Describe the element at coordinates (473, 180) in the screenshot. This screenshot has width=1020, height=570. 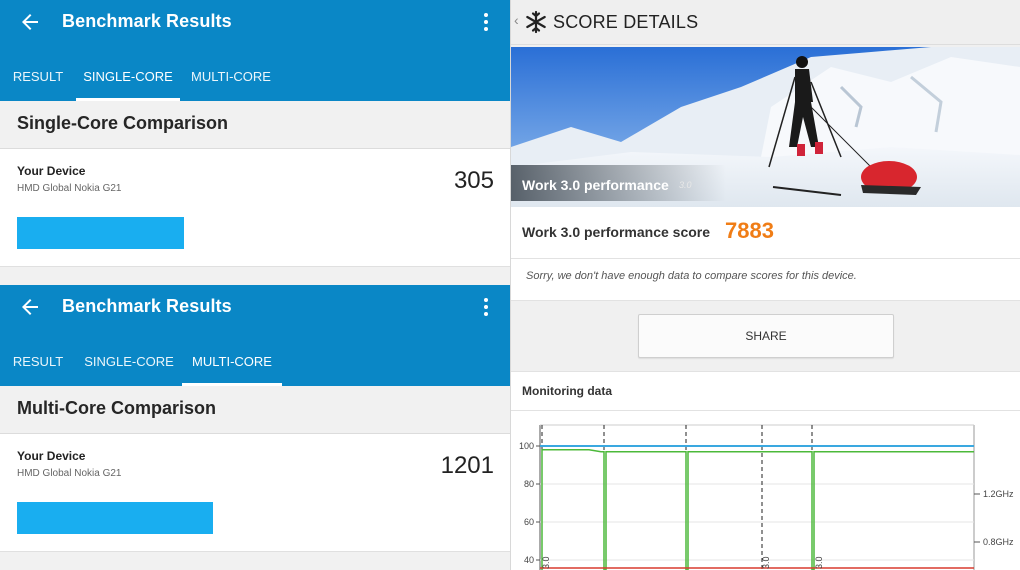
I see `score-value: 305` at that location.